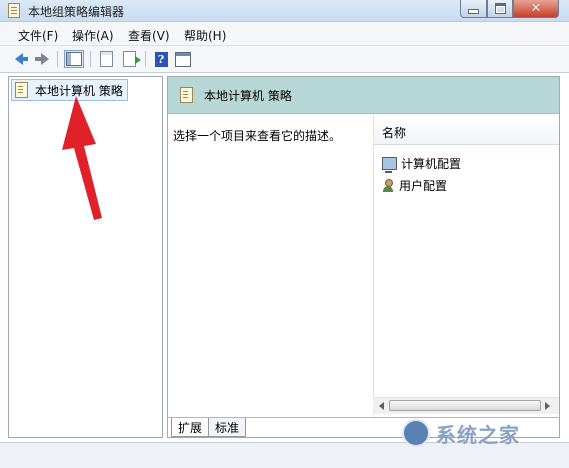 The width and height of the screenshot is (569, 468). Describe the element at coordinates (466, 133) in the screenshot. I see `column-header-name: 名称` at that location.